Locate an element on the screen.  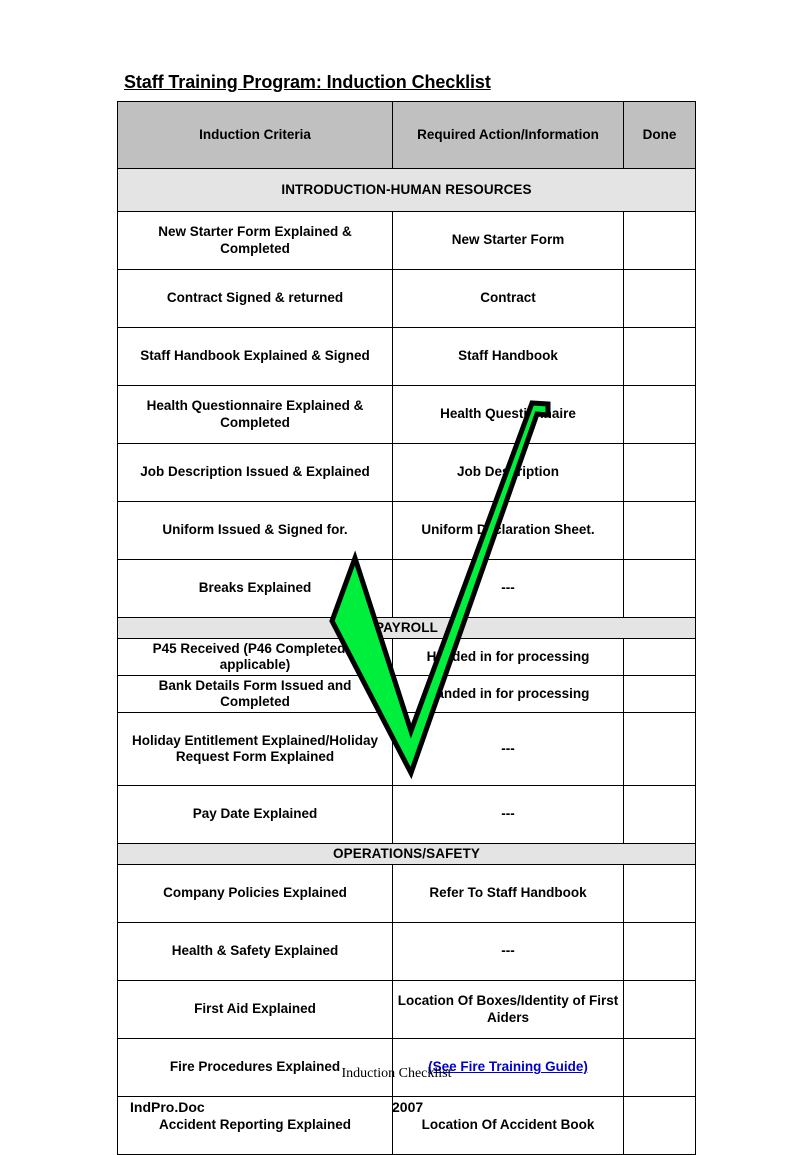
cell-criteria: Health & Safety Explained is located at coordinates (255, 951).